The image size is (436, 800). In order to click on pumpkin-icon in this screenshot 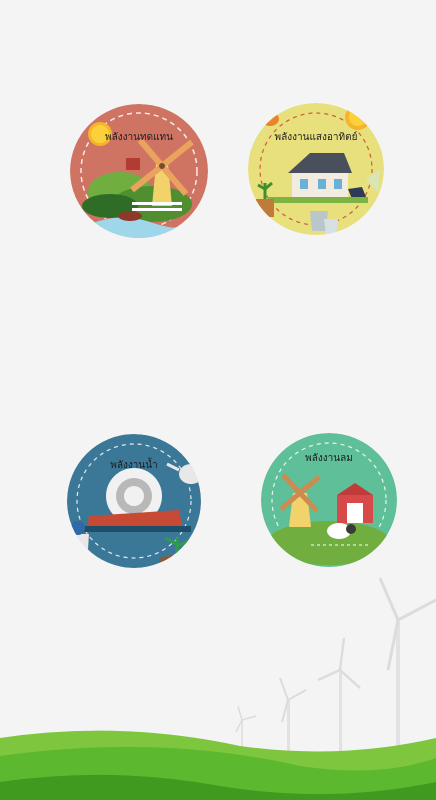, I will do `click(267, 119)`.